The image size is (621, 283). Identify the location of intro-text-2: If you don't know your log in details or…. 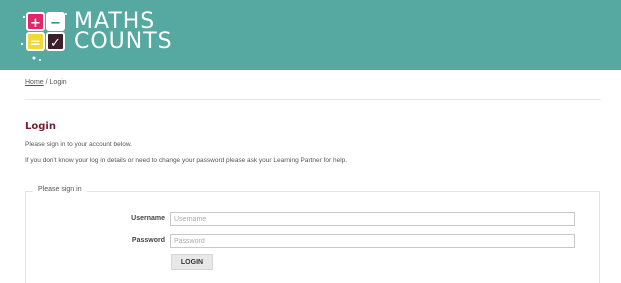
(186, 160).